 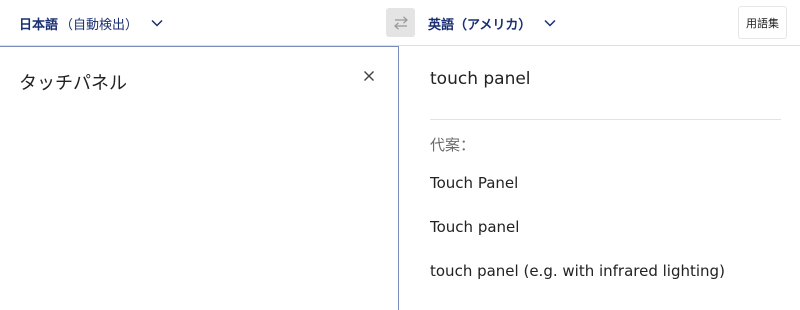 What do you see at coordinates (605, 119) in the screenshot?
I see `divider` at bounding box center [605, 119].